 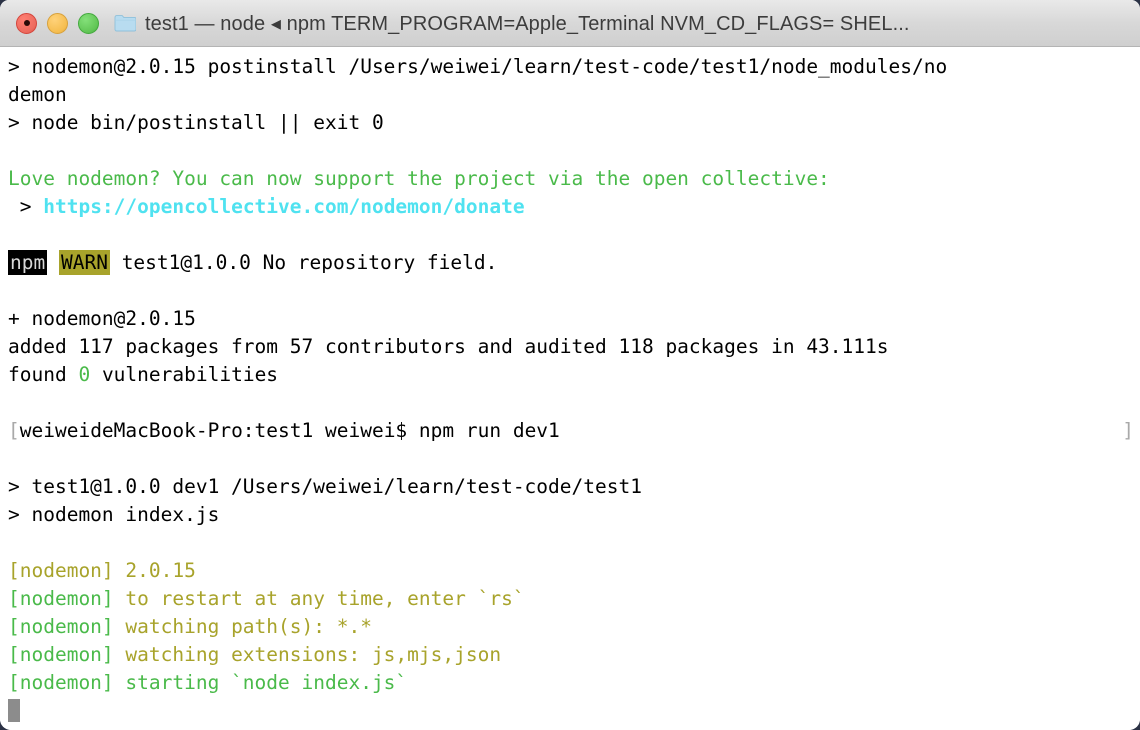 What do you see at coordinates (570, 515) in the screenshot?
I see `output-line: > nodemon index.js` at bounding box center [570, 515].